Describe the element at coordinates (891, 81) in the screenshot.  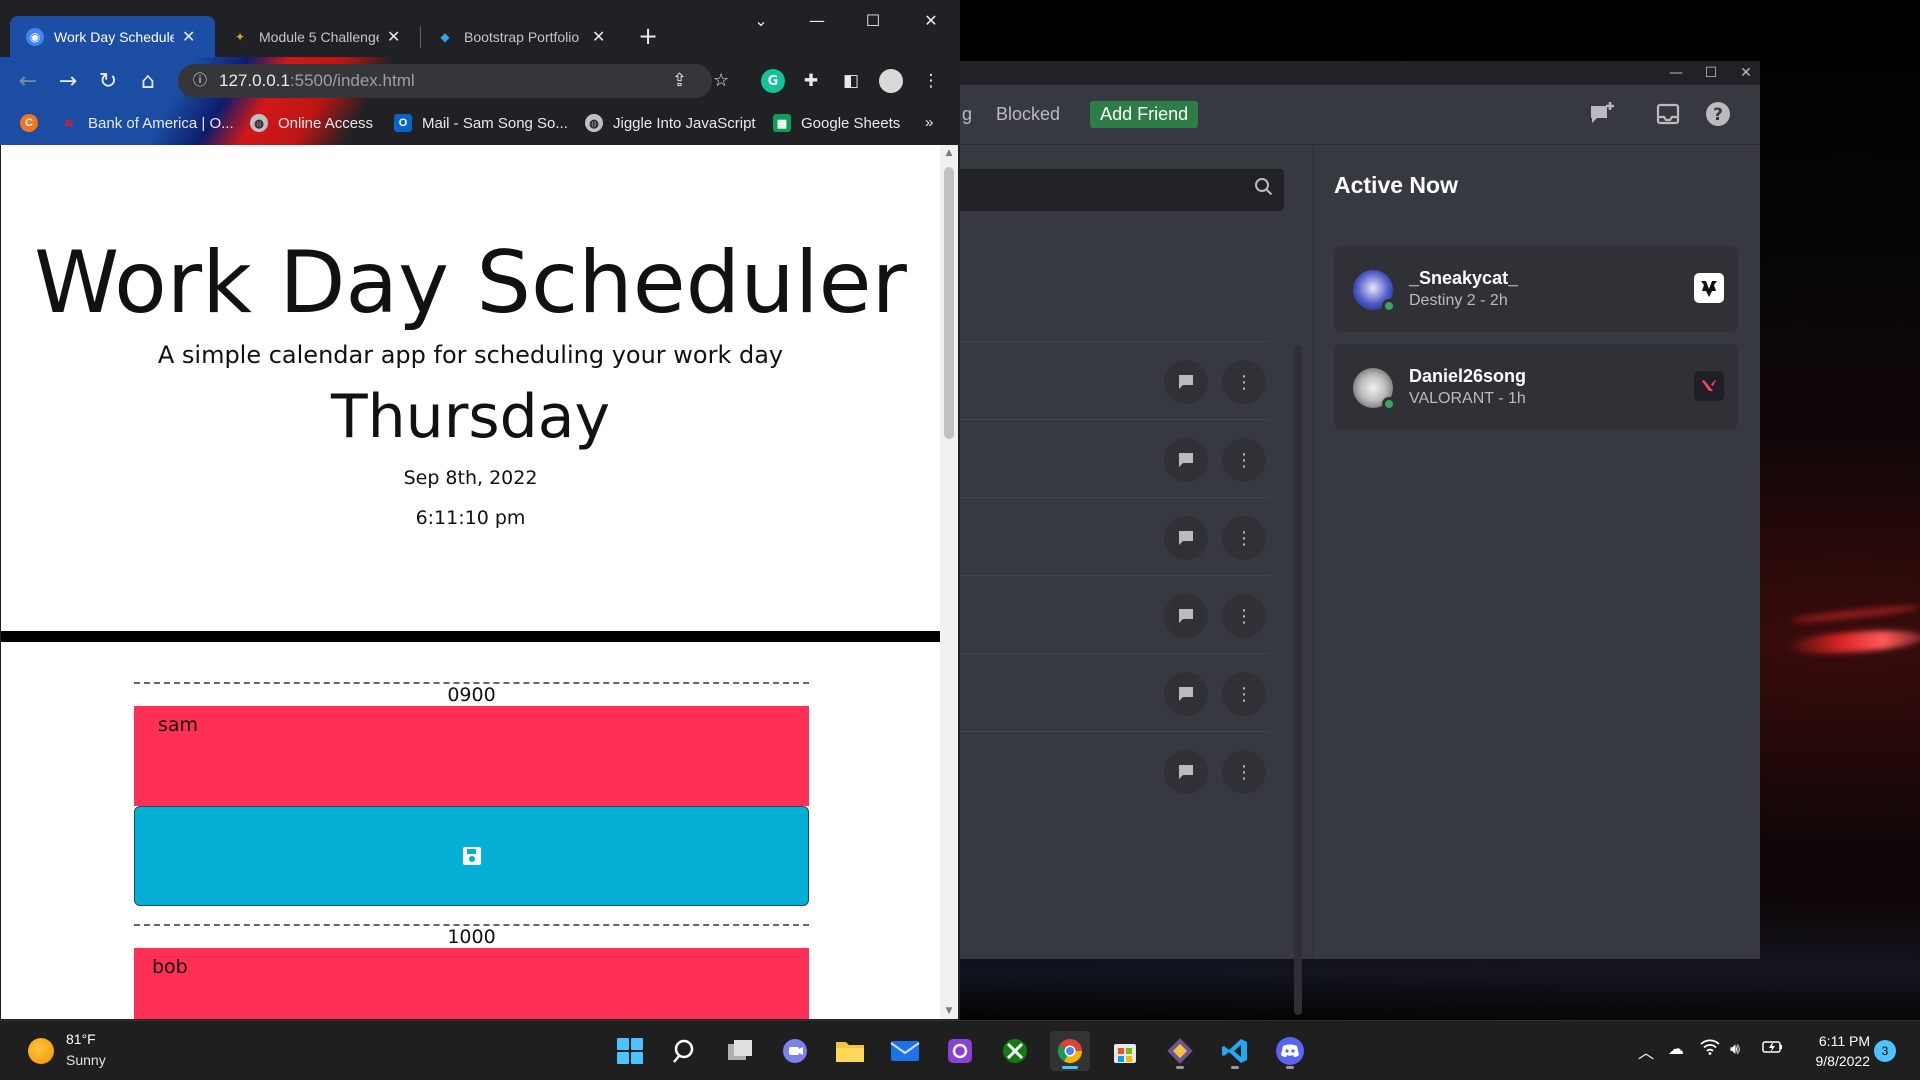
I see `profile-avatar` at that location.